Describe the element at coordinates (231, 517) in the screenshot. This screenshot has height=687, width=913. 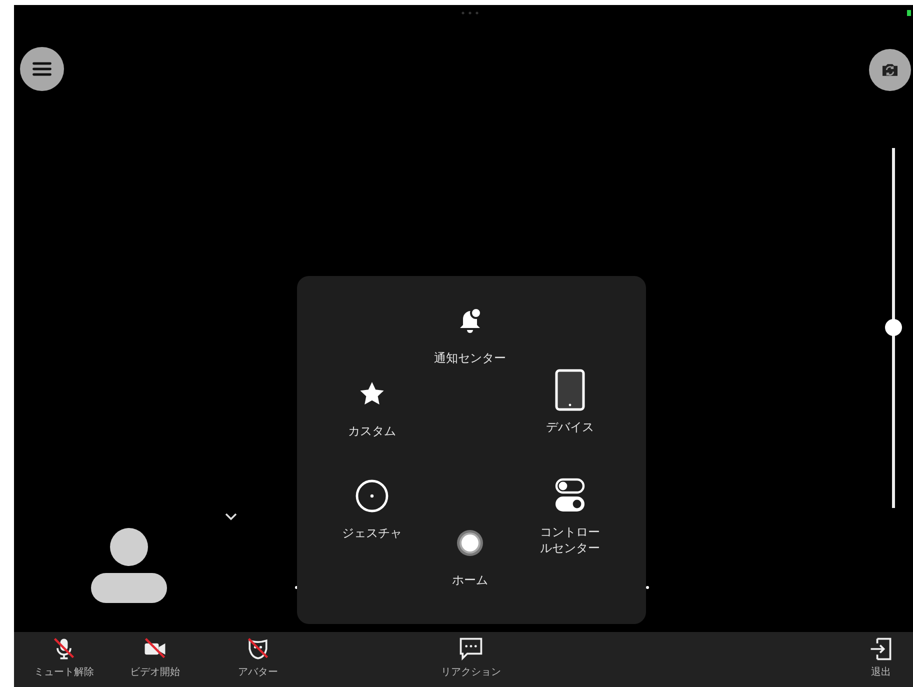
I see `chevron-icon` at that location.